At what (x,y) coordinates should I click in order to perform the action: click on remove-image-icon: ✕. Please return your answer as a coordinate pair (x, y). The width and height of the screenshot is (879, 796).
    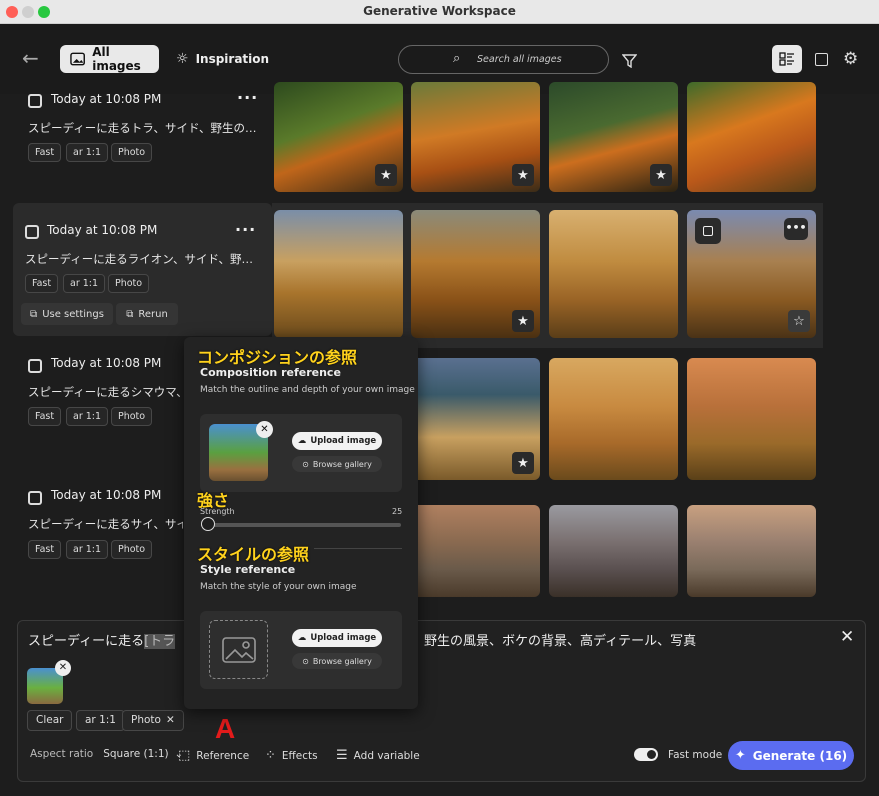
    Looking at the image, I should click on (264, 429).